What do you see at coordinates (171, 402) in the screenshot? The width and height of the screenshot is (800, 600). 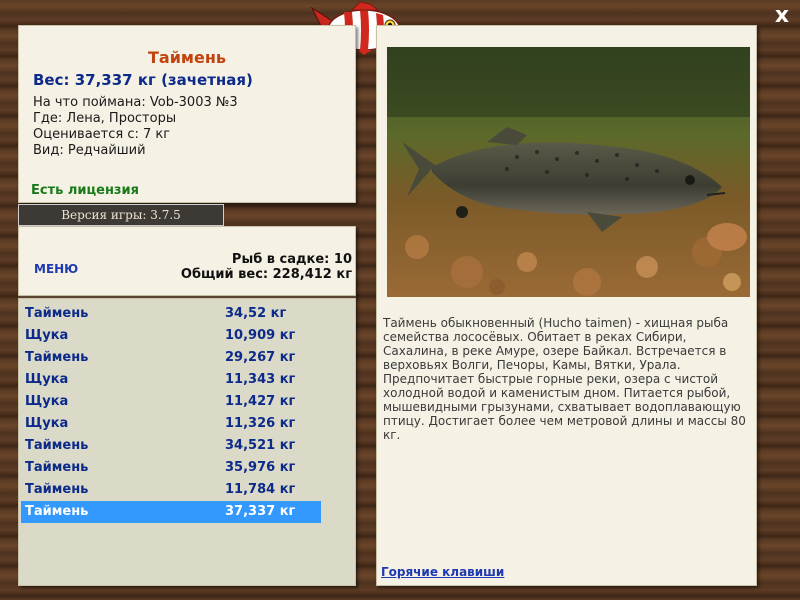 I see `catch-list-row: Щука 11,427 кг` at bounding box center [171, 402].